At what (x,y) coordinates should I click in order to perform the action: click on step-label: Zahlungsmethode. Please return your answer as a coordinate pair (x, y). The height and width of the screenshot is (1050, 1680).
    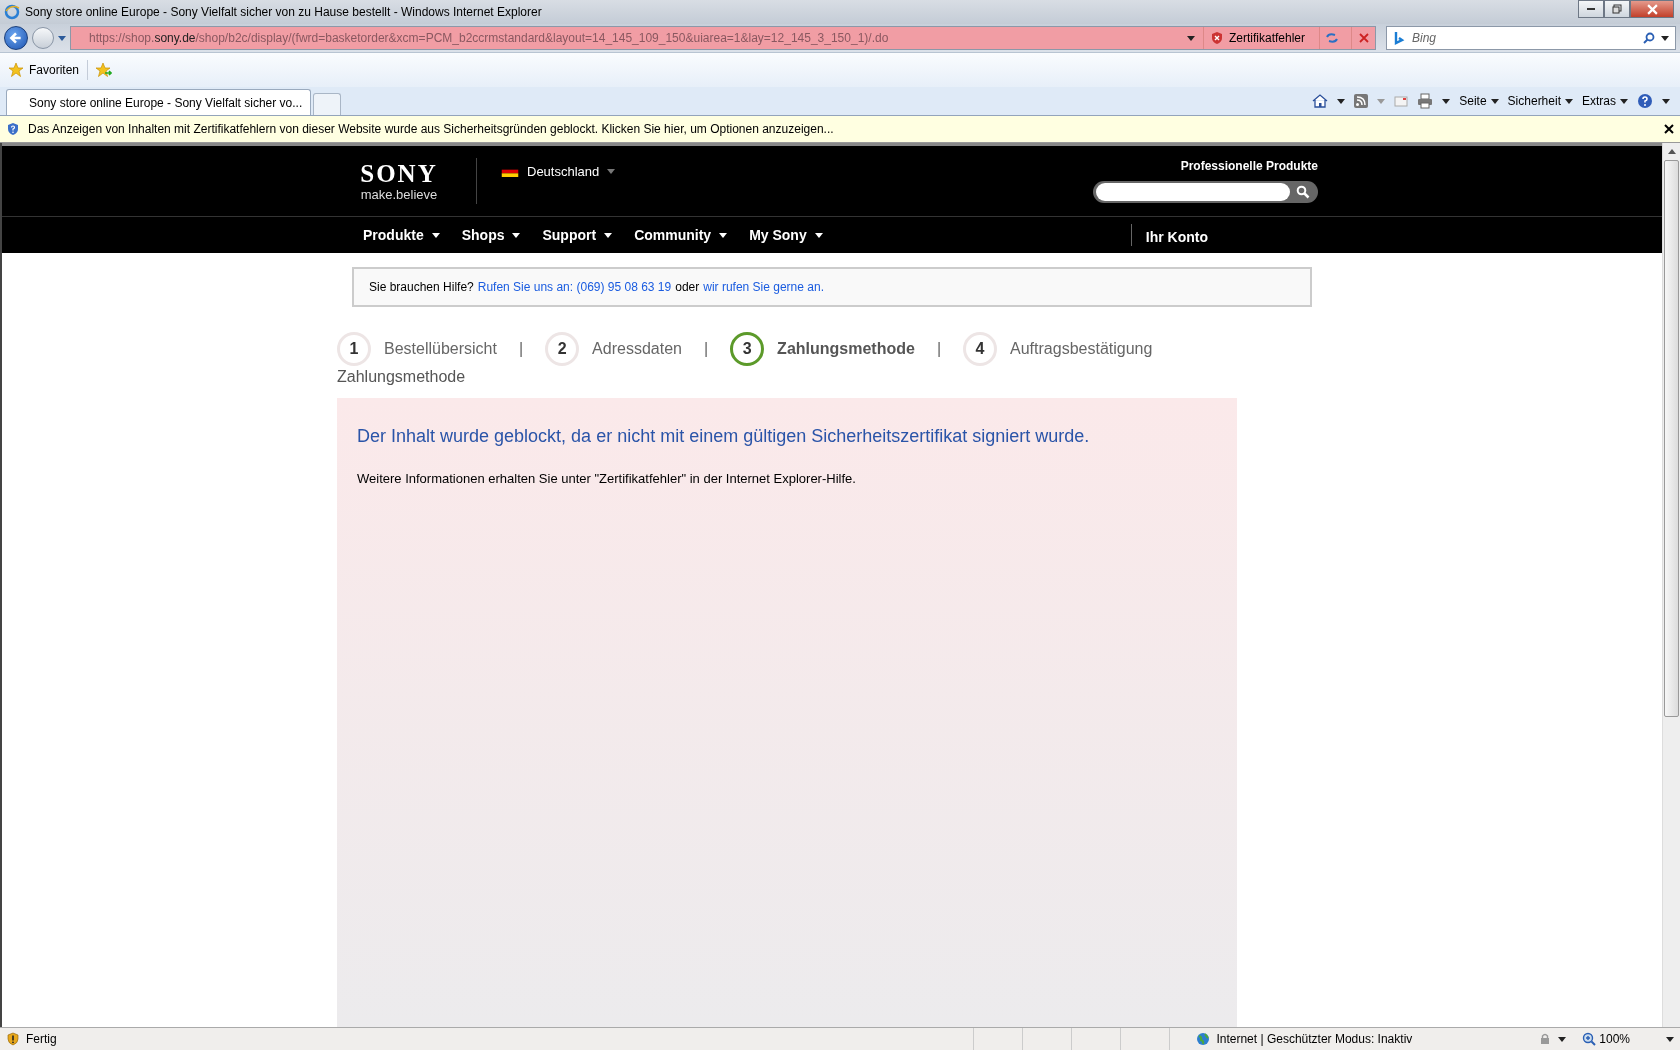
    Looking at the image, I should click on (846, 349).